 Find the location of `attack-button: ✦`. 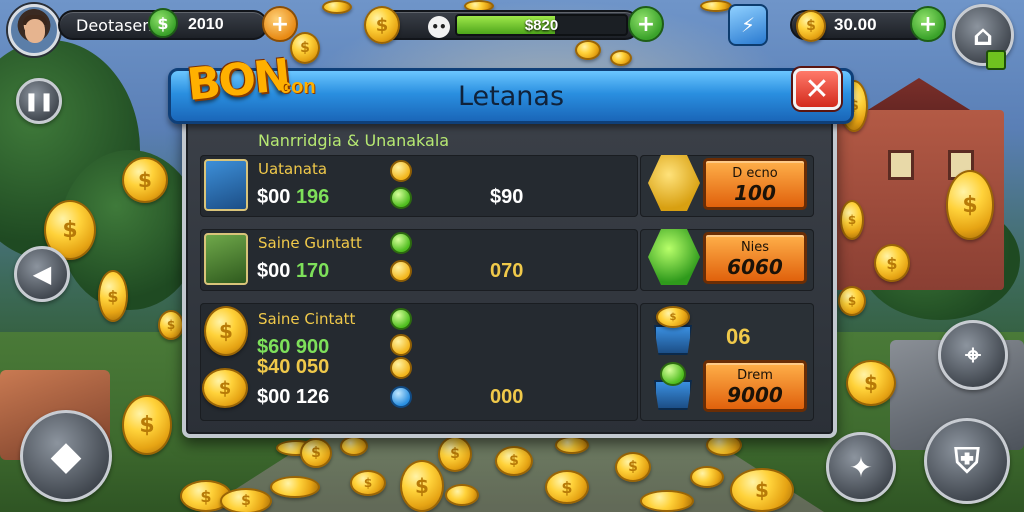

attack-button: ✦ is located at coordinates (861, 467).